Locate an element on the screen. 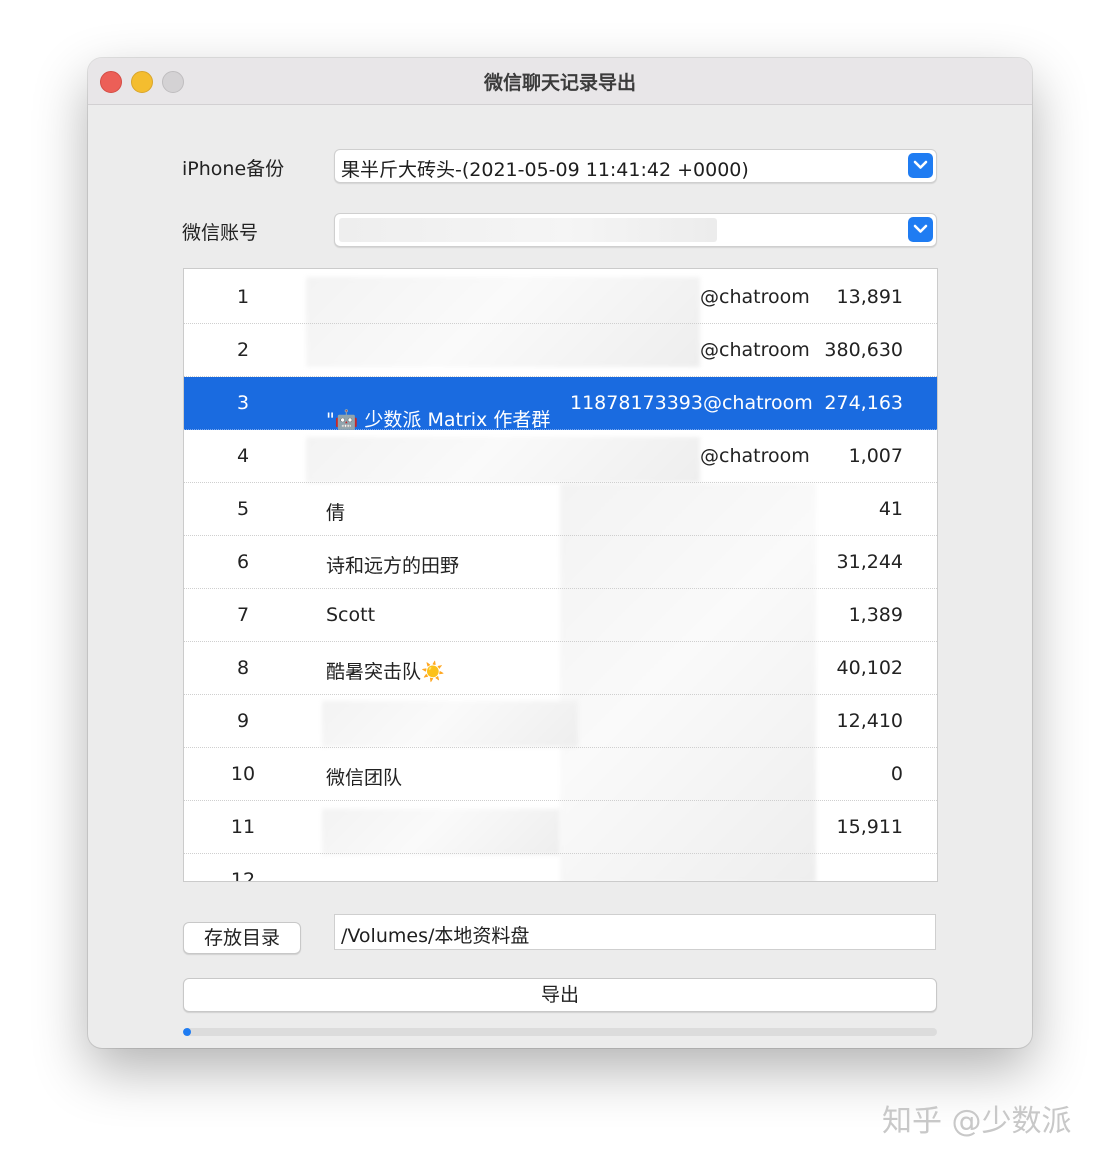  table-row: 6 诗和远方的田野 31,244 is located at coordinates (560, 562).